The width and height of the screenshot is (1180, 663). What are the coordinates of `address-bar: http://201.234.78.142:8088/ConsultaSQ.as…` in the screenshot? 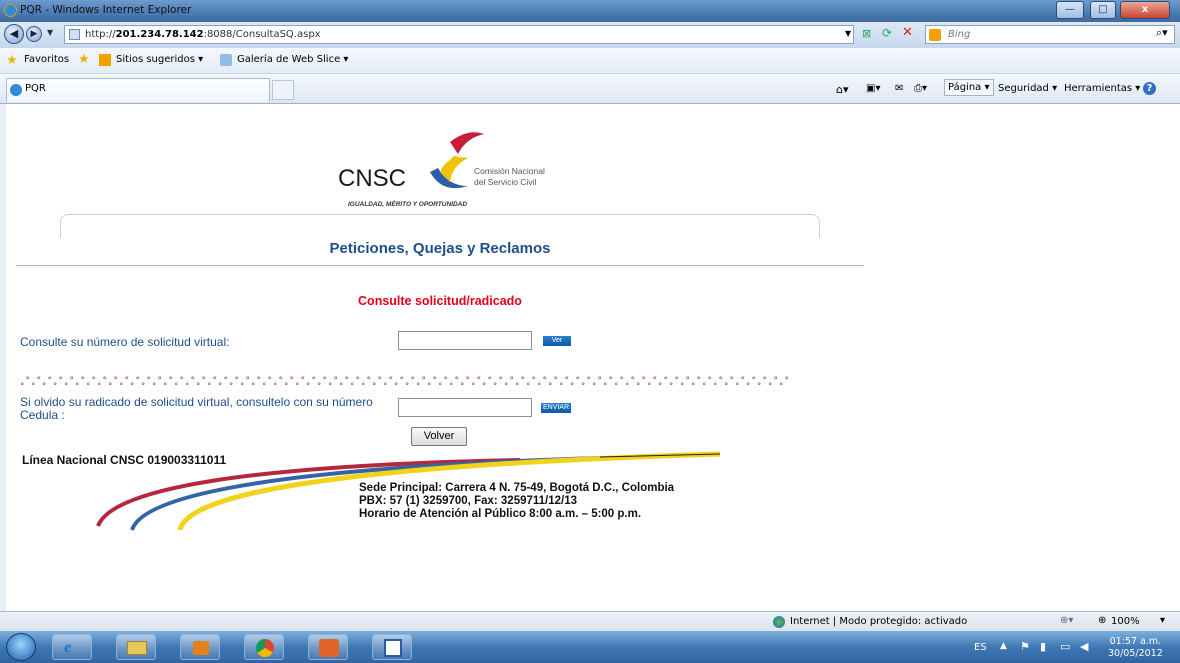 It's located at (459, 34).